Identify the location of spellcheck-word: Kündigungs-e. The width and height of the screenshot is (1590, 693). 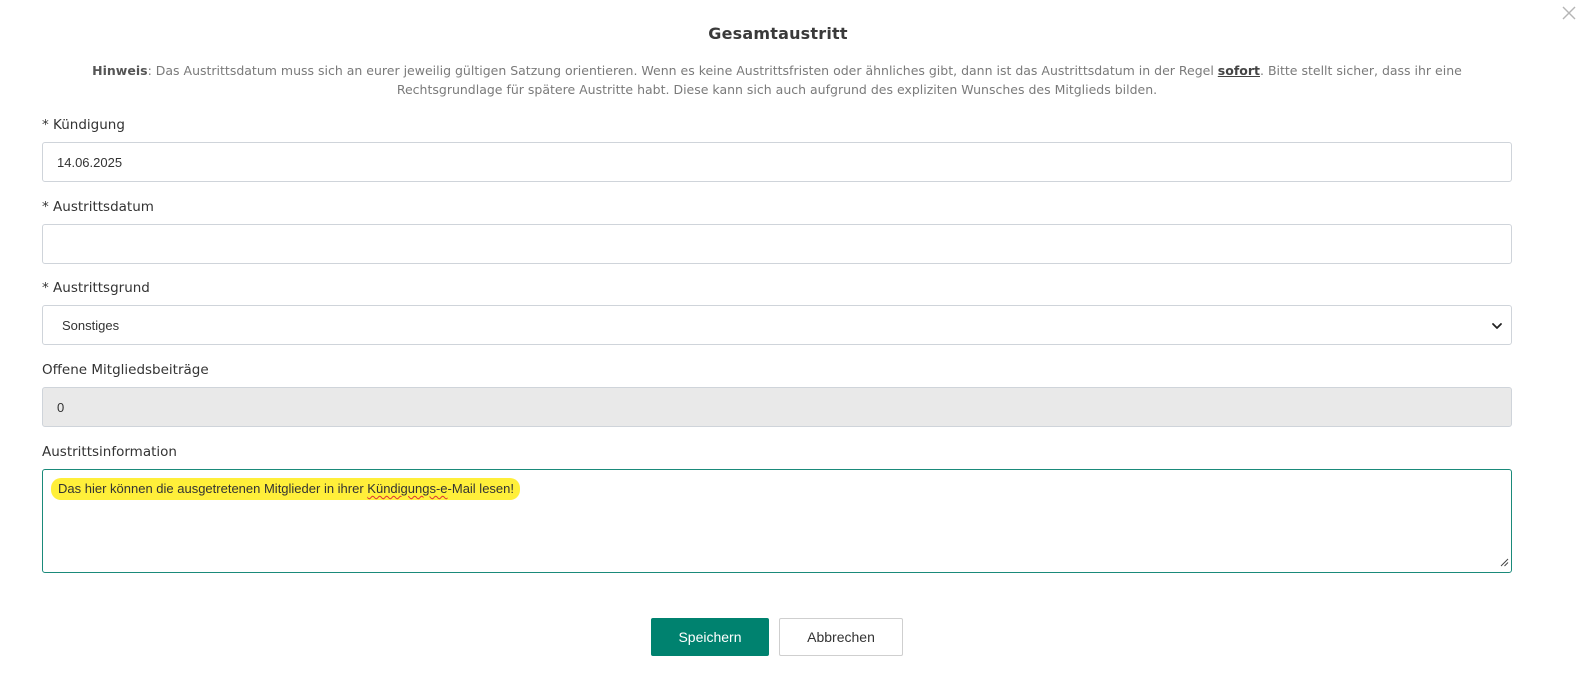
(407, 488).